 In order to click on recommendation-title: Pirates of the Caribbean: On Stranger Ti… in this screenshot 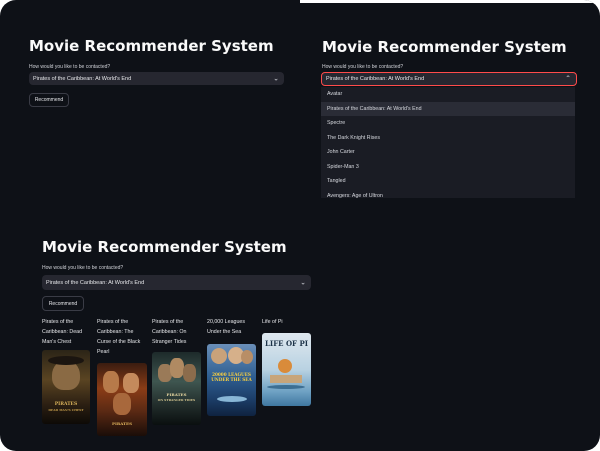, I will do `click(169, 332)`.